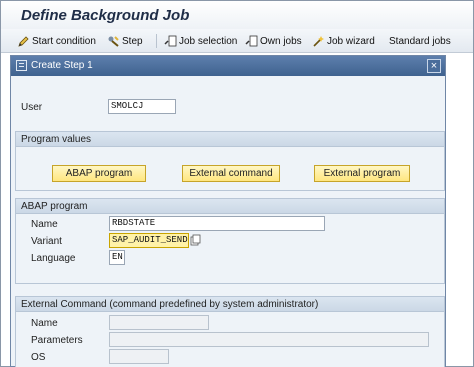 The width and height of the screenshot is (474, 367). Describe the element at coordinates (269, 339) in the screenshot. I see `parameters-field` at that location.